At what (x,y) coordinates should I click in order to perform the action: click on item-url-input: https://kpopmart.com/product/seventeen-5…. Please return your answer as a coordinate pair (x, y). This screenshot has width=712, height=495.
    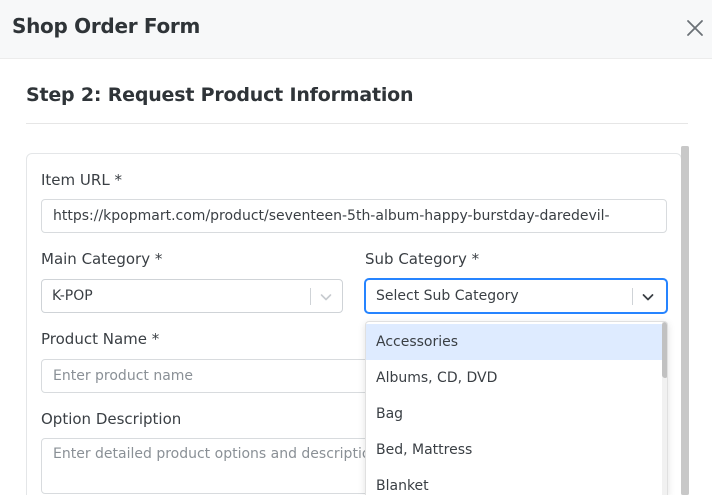
    Looking at the image, I should click on (354, 216).